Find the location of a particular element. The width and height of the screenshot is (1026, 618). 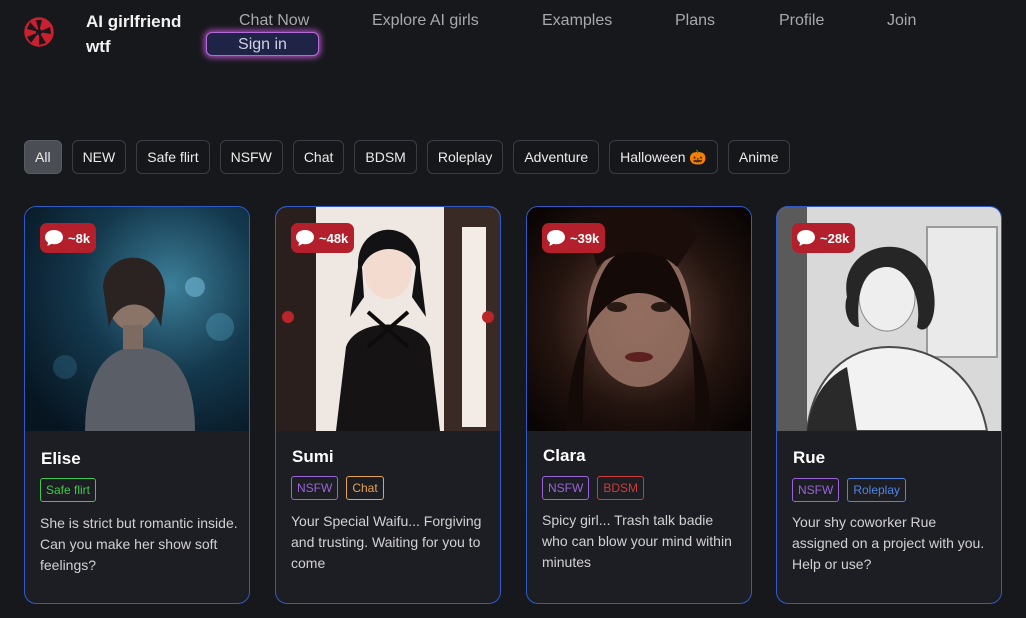

filter-anime: Anime is located at coordinates (758, 157).